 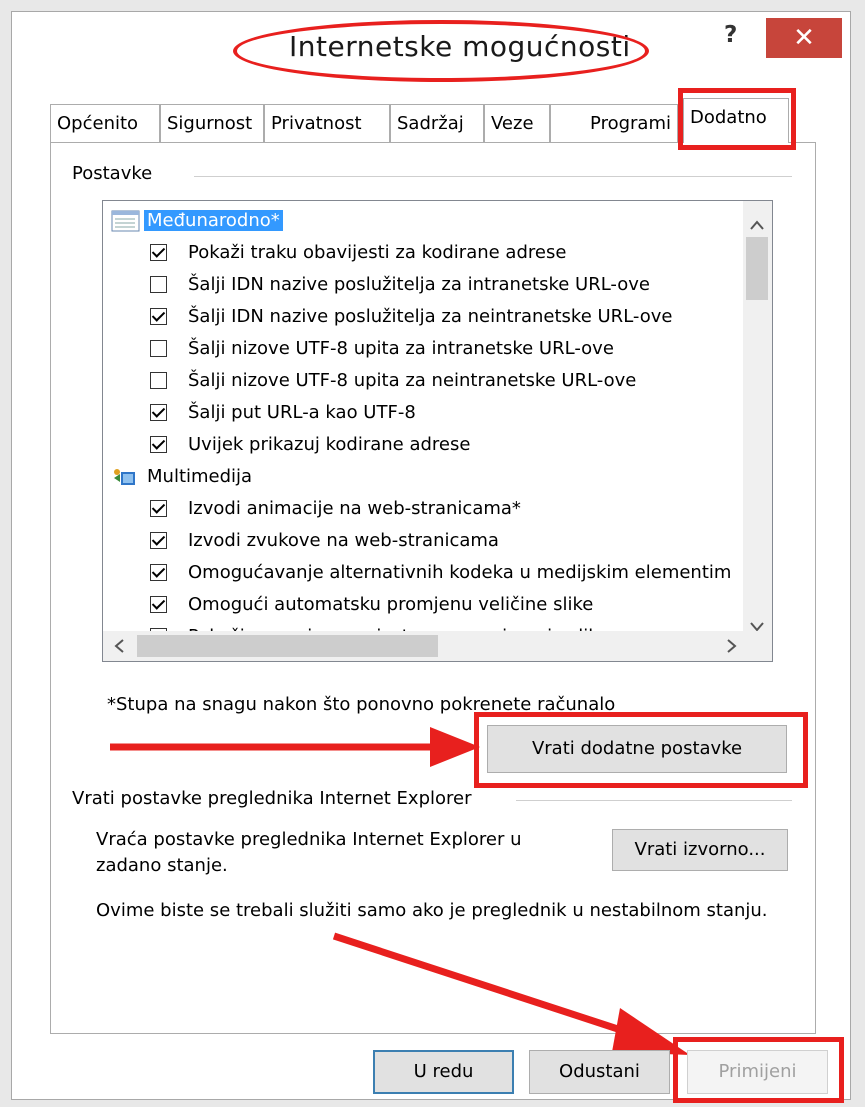 What do you see at coordinates (200, 476) in the screenshot?
I see `category-label: Multimedija` at bounding box center [200, 476].